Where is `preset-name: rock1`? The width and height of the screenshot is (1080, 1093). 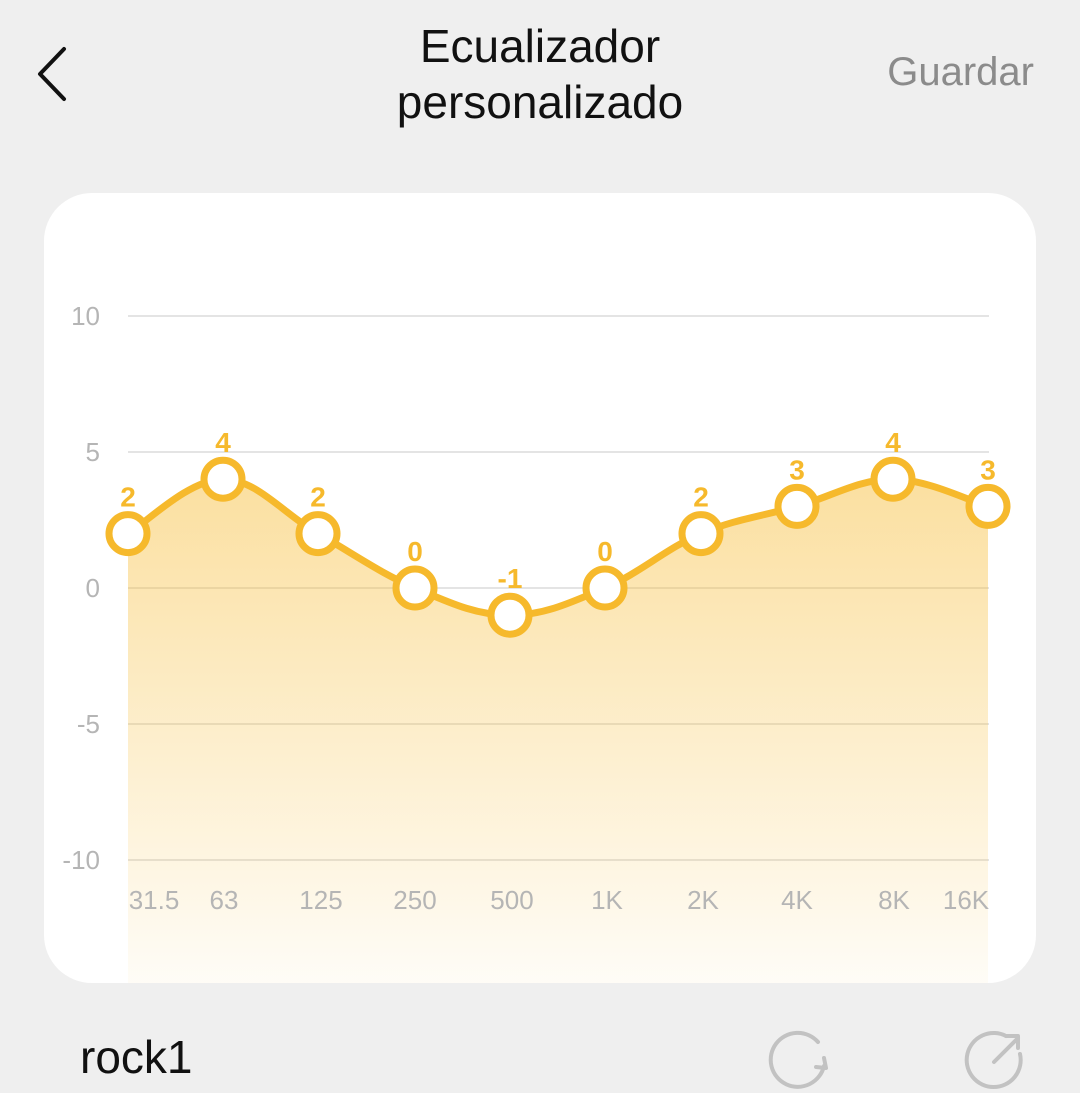 preset-name: rock1 is located at coordinates (136, 1057).